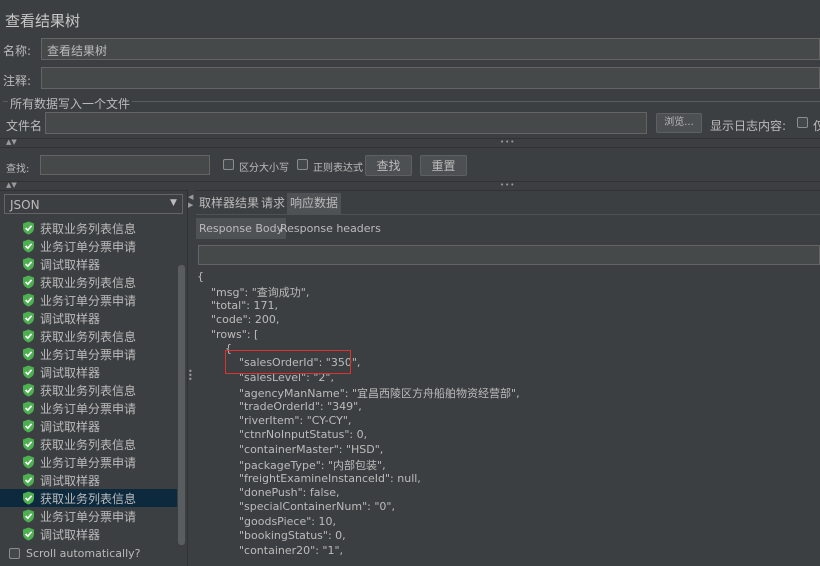 This screenshot has width=820, height=566. What do you see at coordinates (70, 103) in the screenshot?
I see `group-title: 所有数据写入一个文件` at bounding box center [70, 103].